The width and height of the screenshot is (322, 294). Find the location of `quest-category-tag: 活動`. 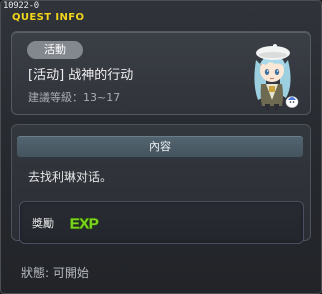

quest-category-tag: 活動 is located at coordinates (55, 50).